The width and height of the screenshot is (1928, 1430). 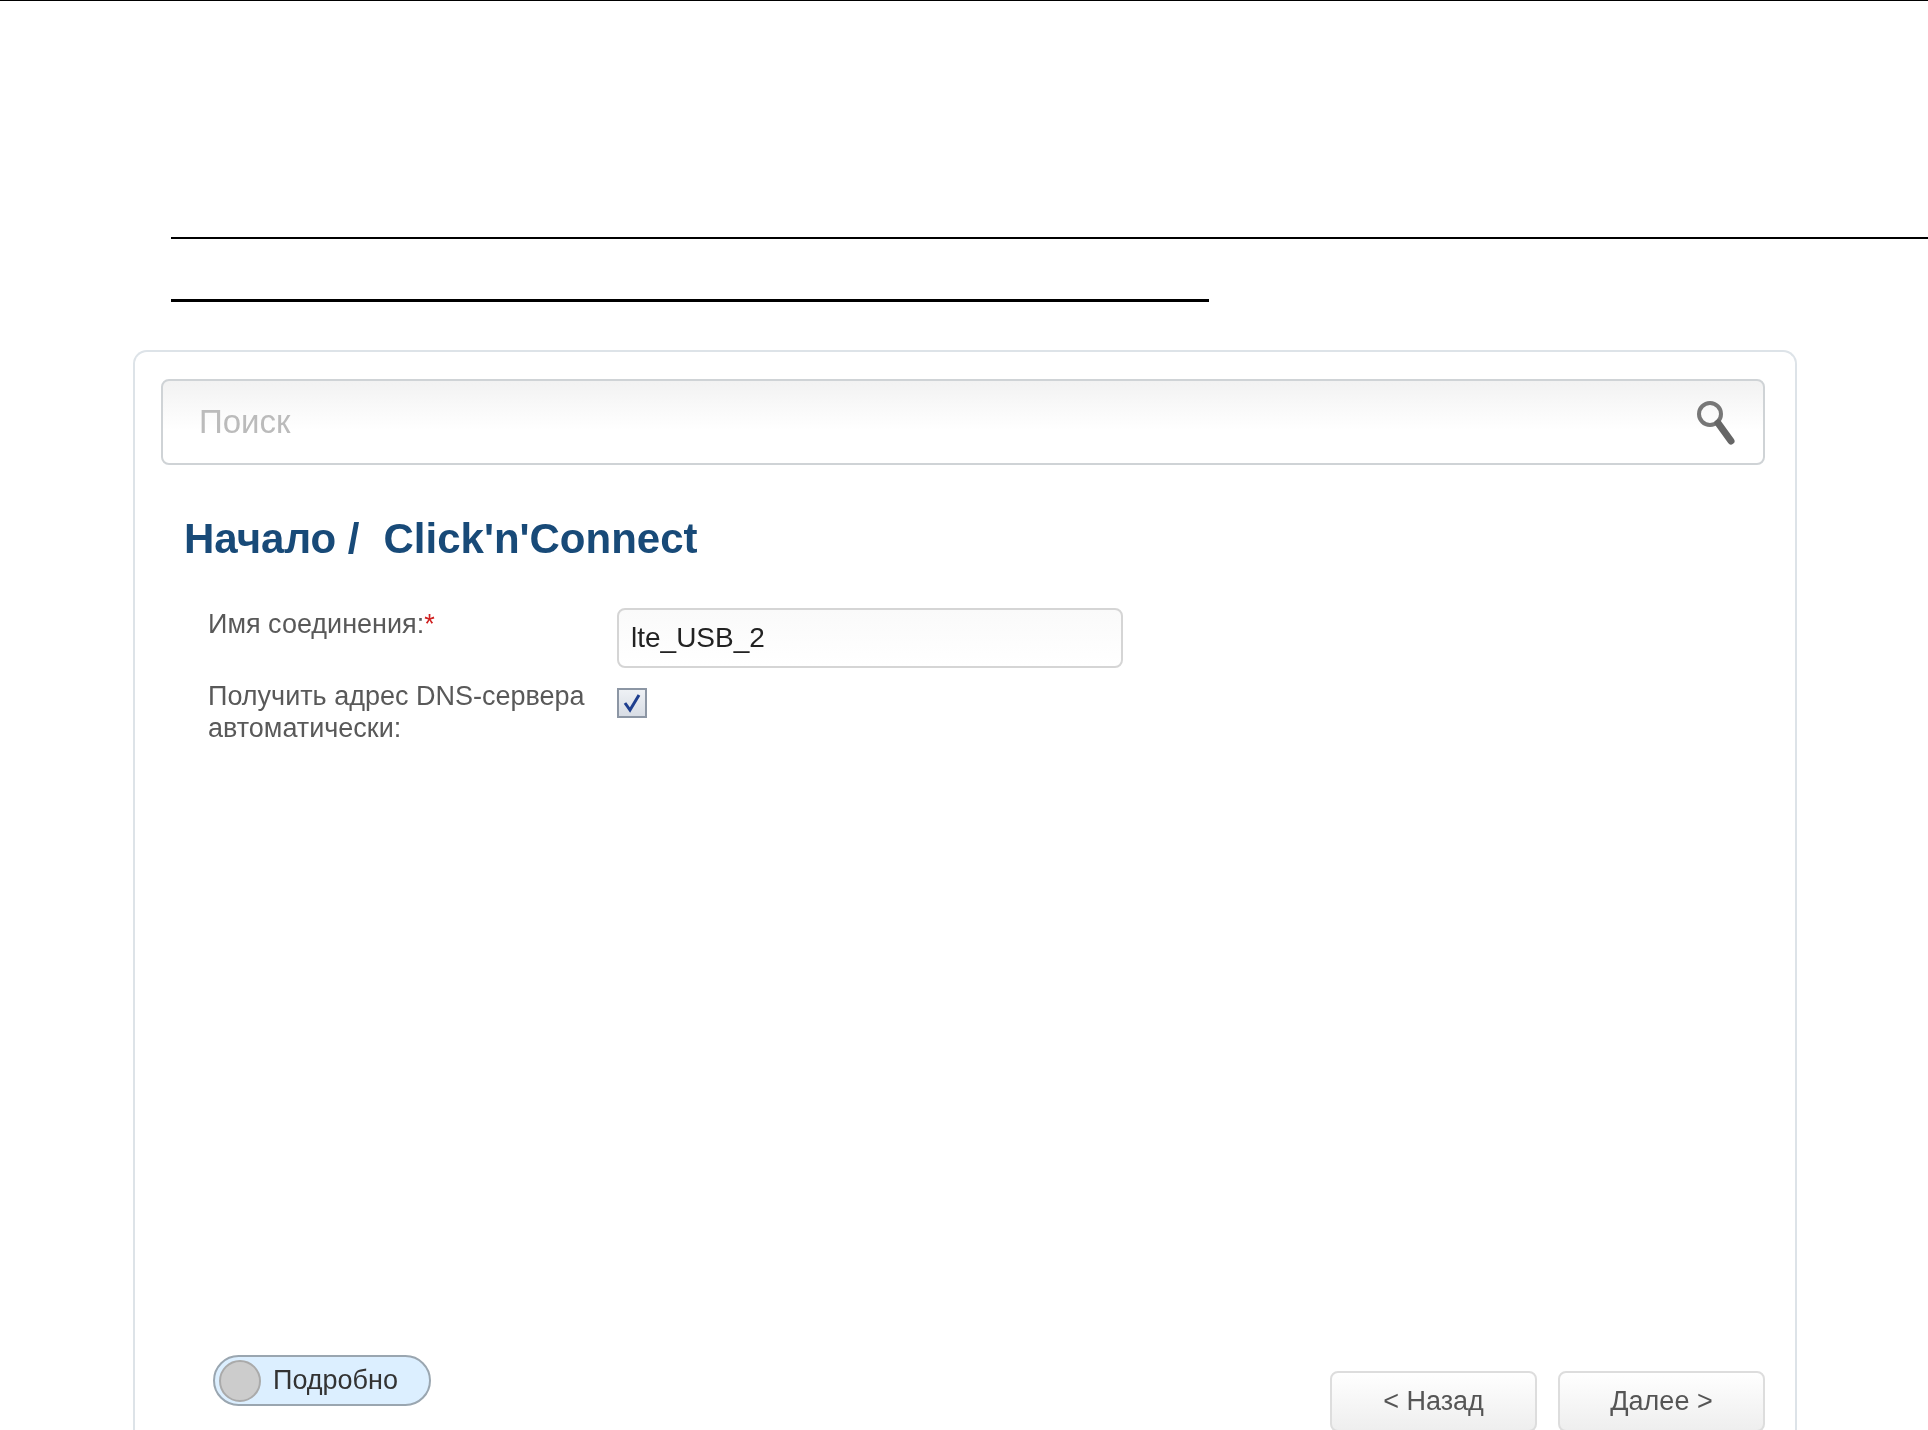 What do you see at coordinates (397, 712) in the screenshot?
I see `field-label: Получить адрес DNS-сервера автоматически:` at bounding box center [397, 712].